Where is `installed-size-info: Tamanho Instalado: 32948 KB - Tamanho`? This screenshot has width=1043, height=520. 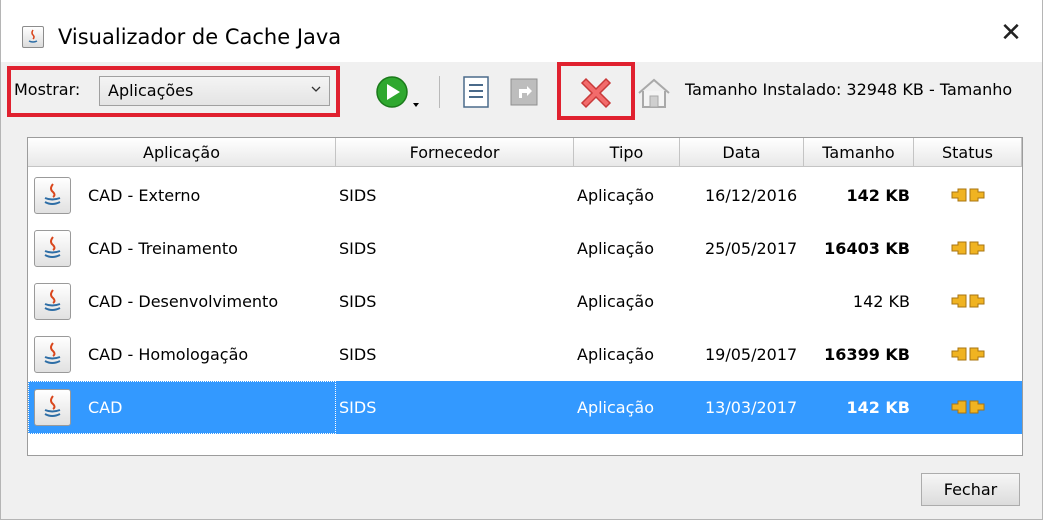 installed-size-info: Tamanho Instalado: 32948 KB - Tamanho is located at coordinates (849, 89).